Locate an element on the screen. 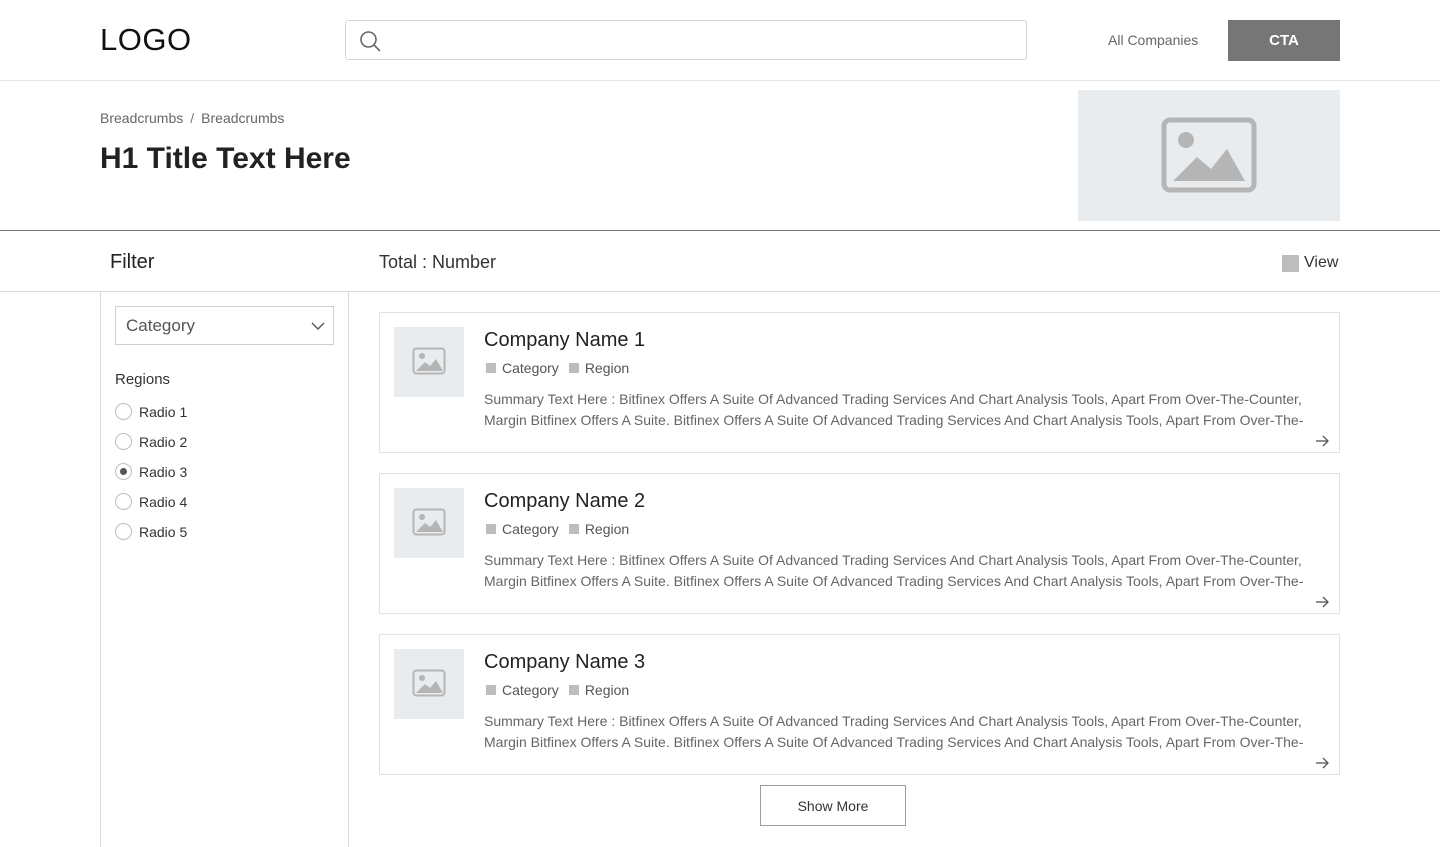  radio-button-selected is located at coordinates (123, 471).